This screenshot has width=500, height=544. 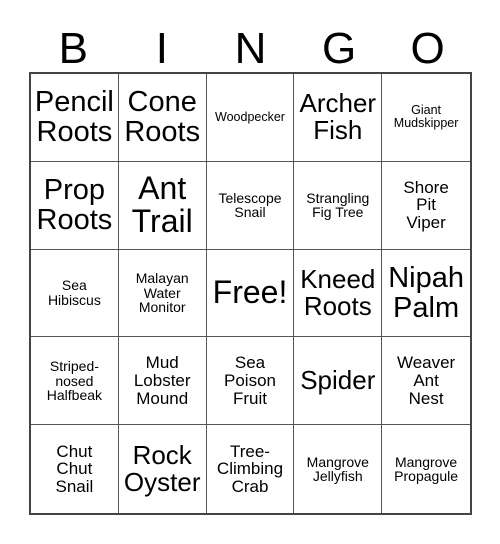 I want to click on bingo-cell-free-space: Free!, so click(x=250, y=293).